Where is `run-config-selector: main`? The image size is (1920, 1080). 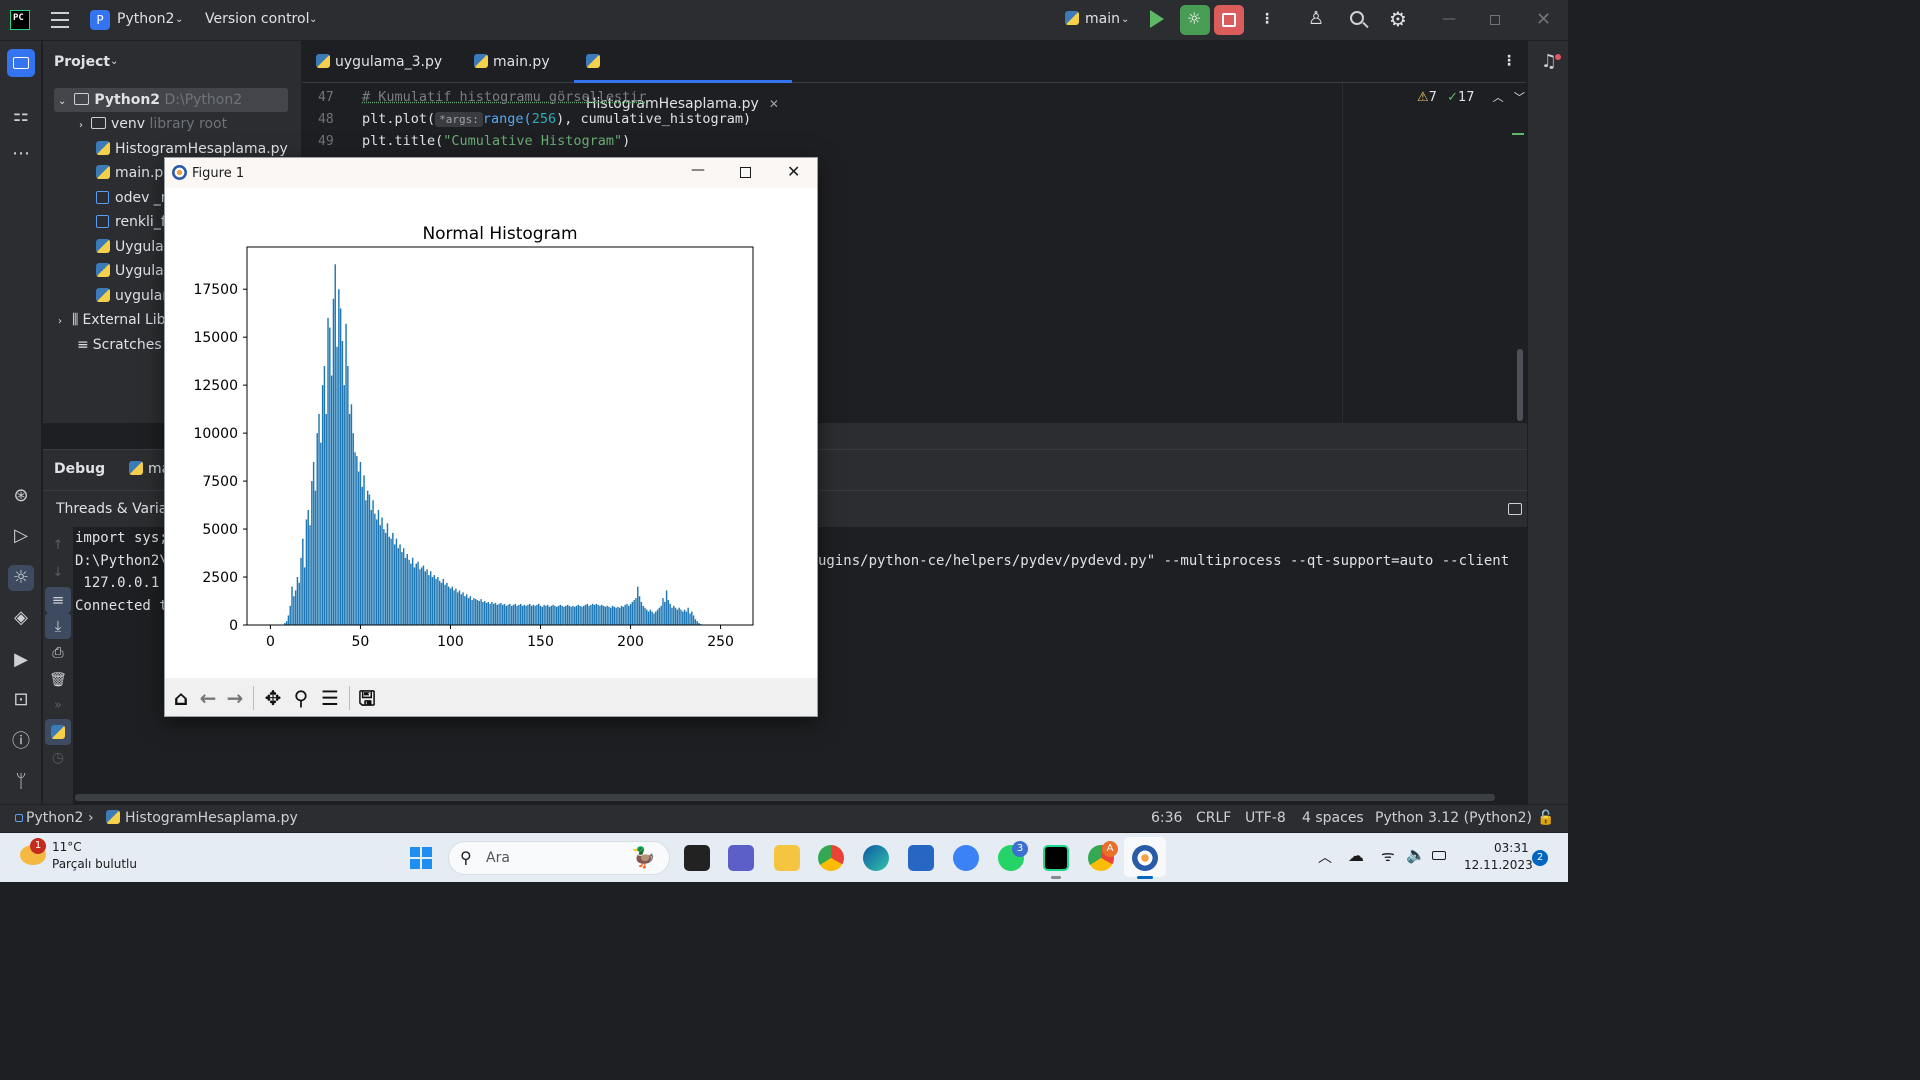
run-config-selector: main is located at coordinates (1102, 19).